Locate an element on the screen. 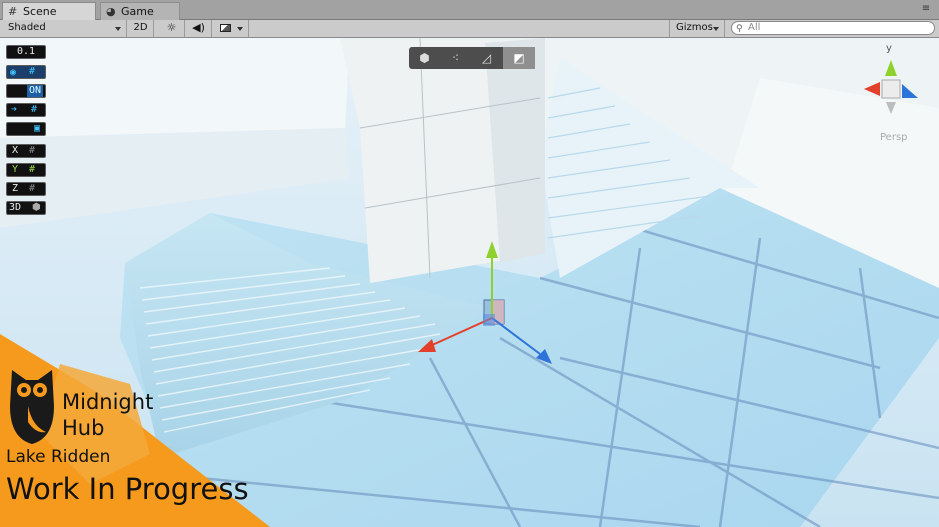  audio-toggle: ◀) is located at coordinates (199, 28).